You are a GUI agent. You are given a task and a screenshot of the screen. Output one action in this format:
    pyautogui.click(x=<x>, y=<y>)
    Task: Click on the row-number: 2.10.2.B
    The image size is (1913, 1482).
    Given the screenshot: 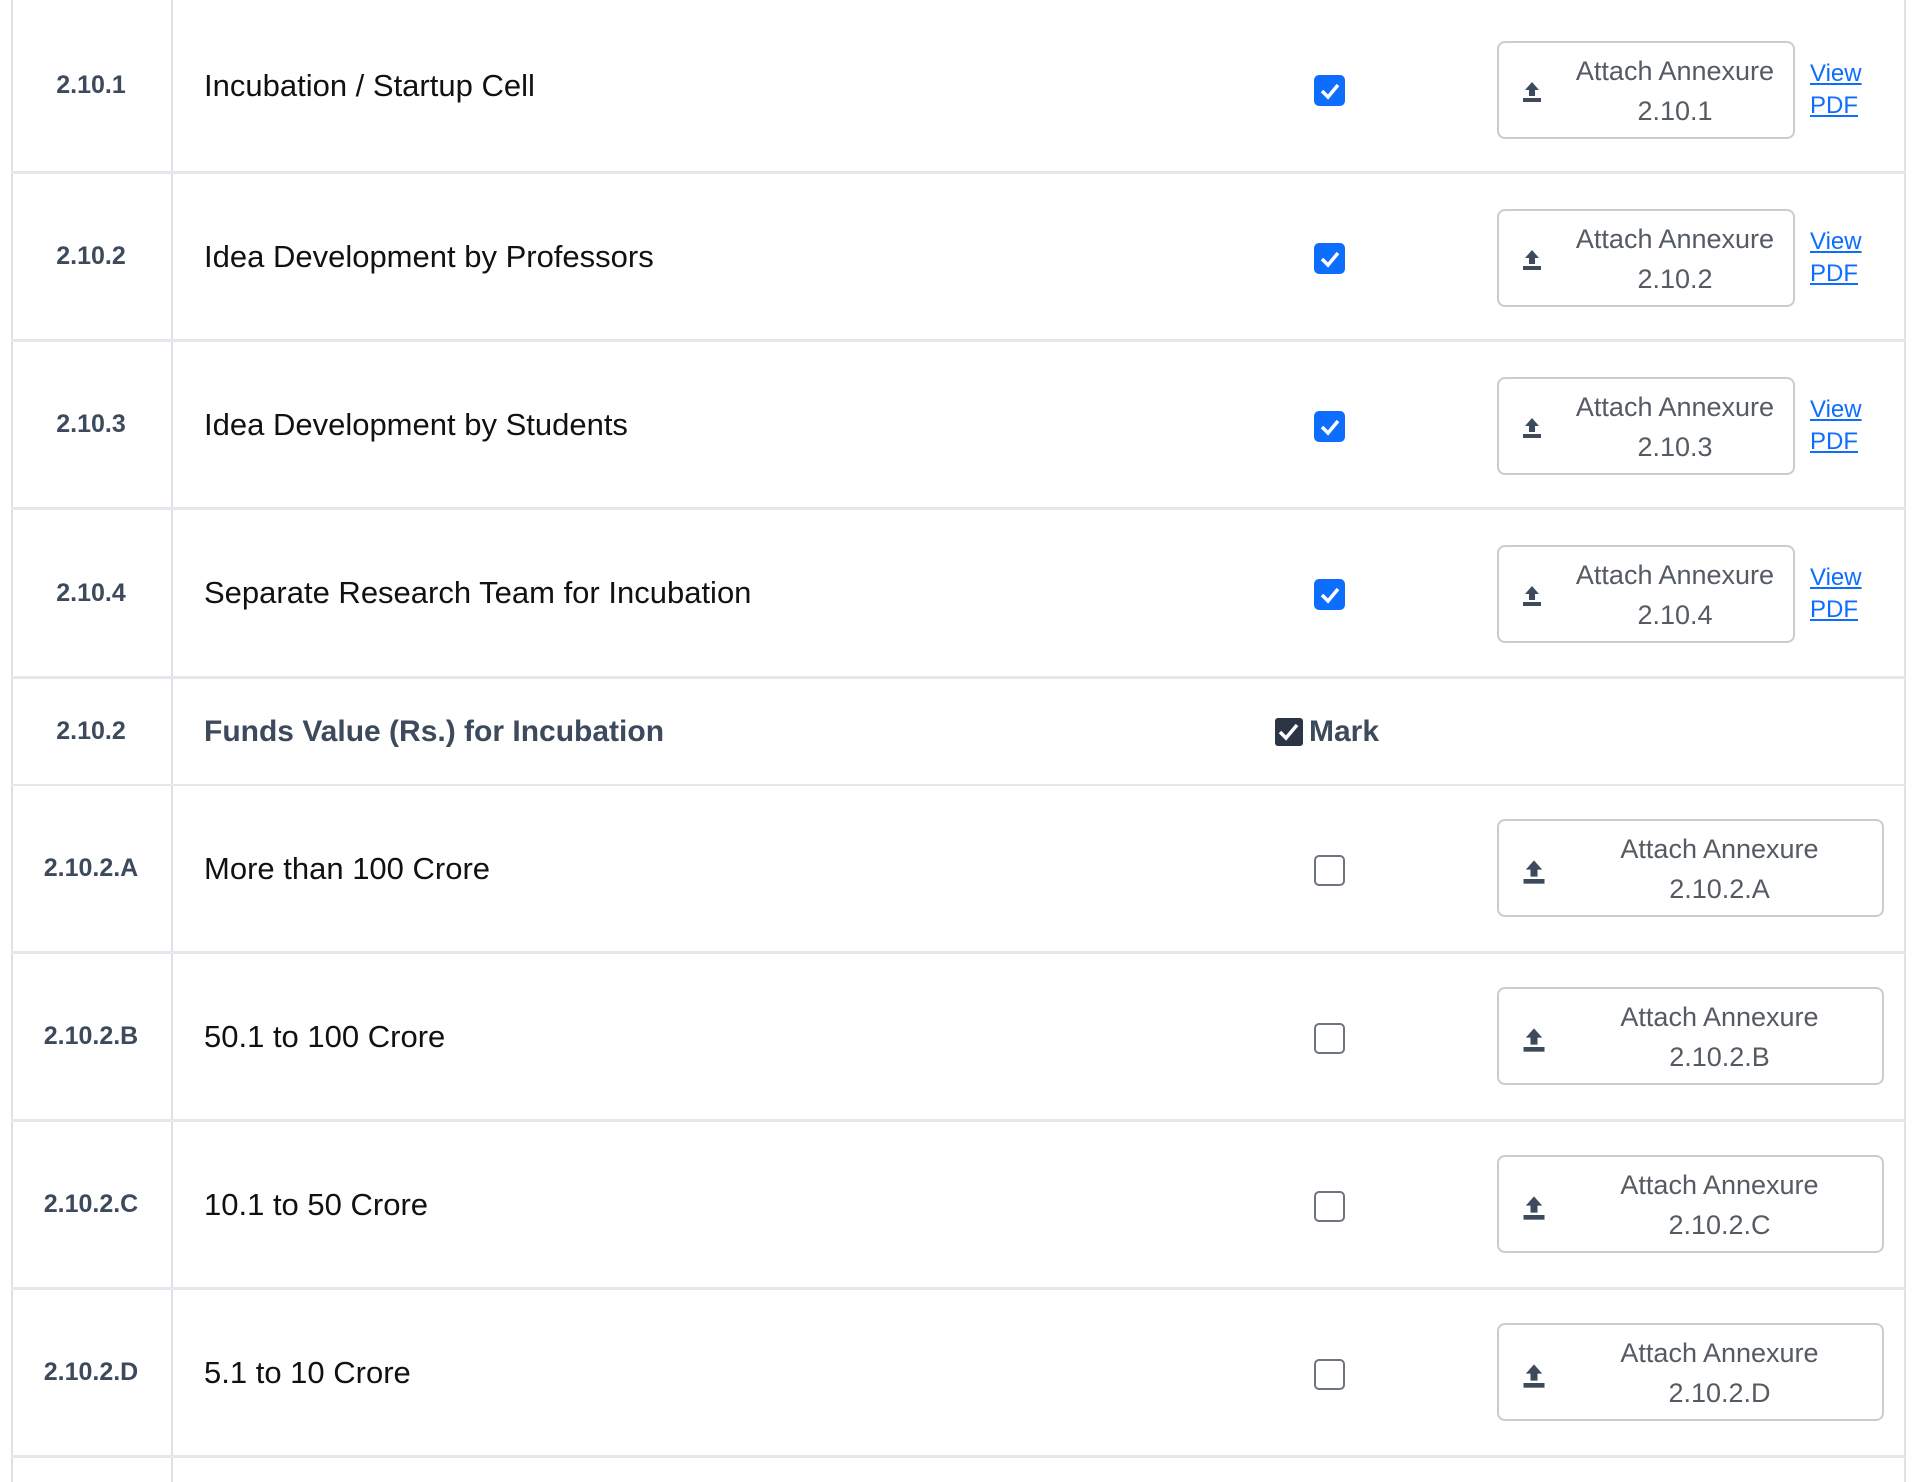 What is the action you would take?
    pyautogui.click(x=92, y=1036)
    